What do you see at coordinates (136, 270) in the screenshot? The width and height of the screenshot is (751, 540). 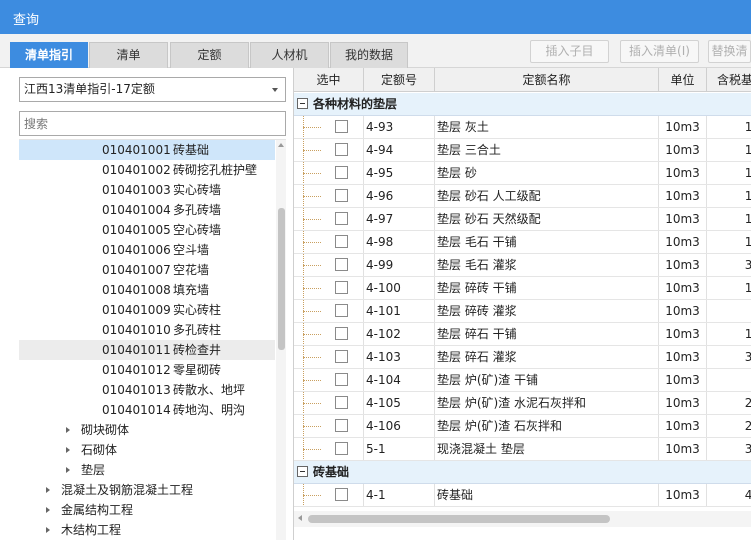 I see `tree-item-code: 010401007` at bounding box center [136, 270].